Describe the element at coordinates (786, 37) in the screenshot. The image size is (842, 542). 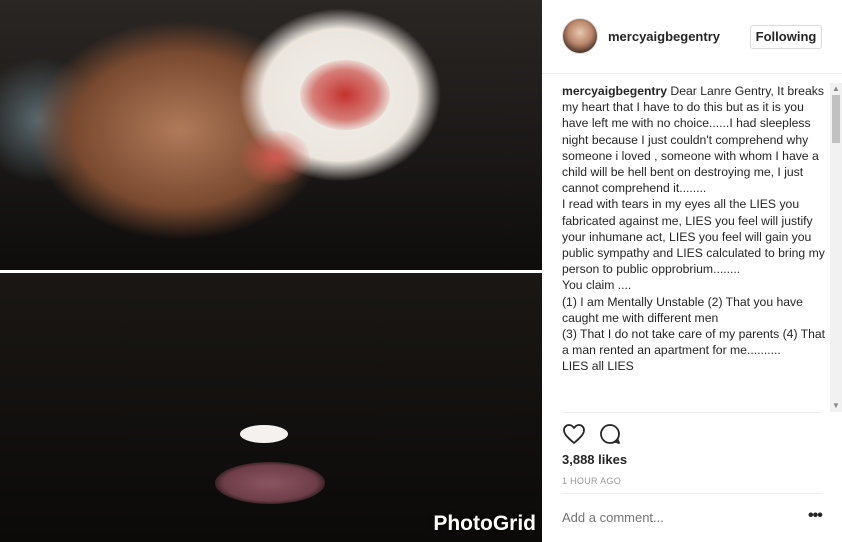
I see `following-button: Following` at that location.